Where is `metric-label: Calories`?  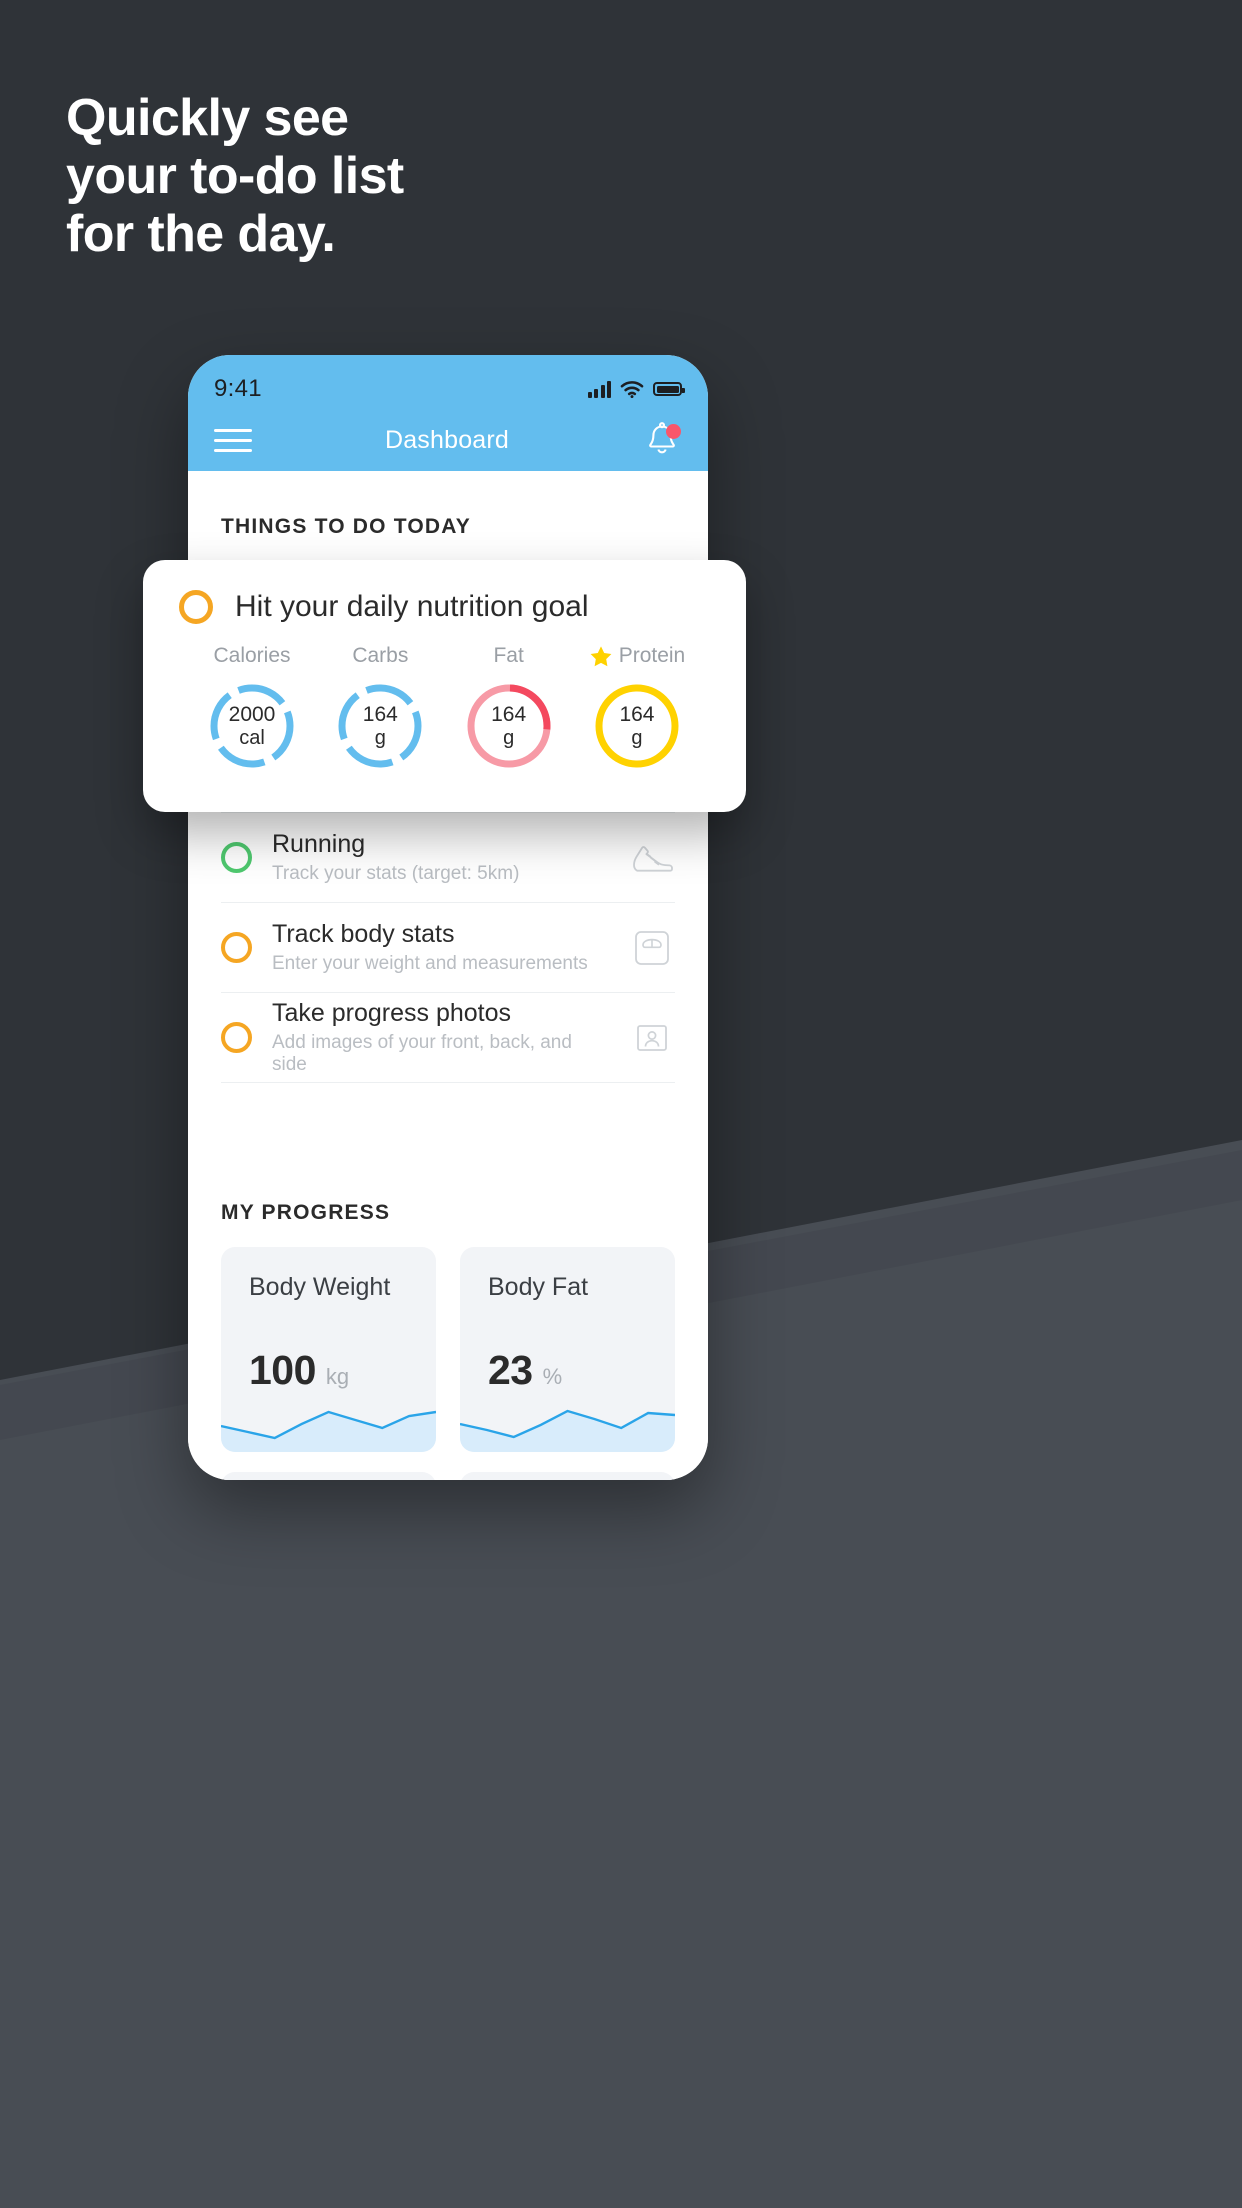 metric-label: Calories is located at coordinates (252, 655).